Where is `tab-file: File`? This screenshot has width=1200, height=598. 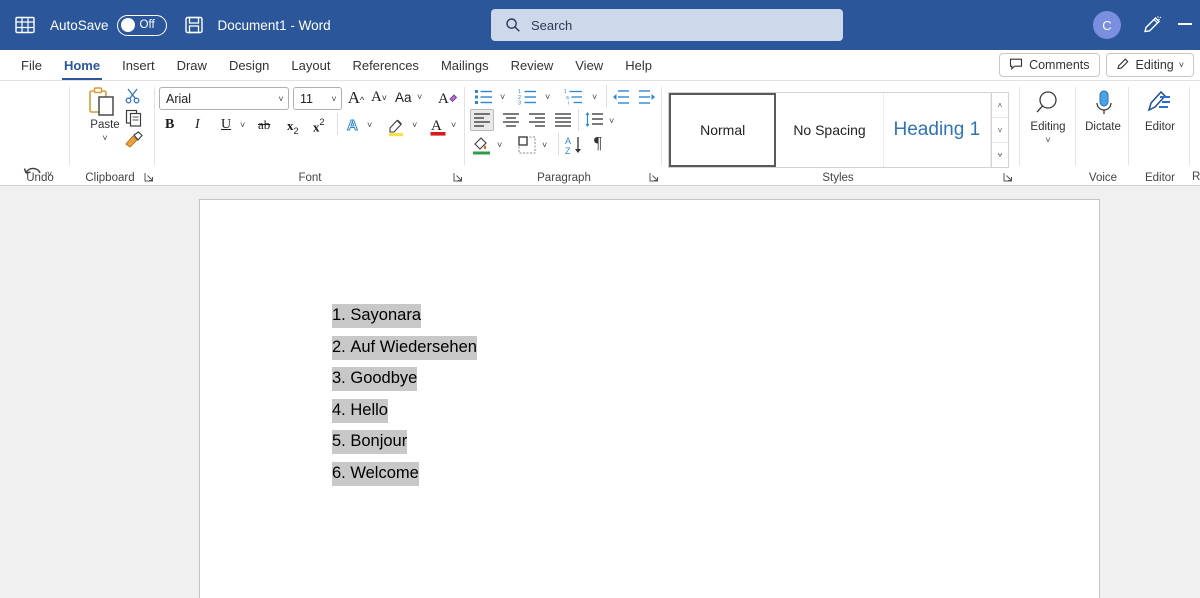
tab-file: File is located at coordinates (31, 65).